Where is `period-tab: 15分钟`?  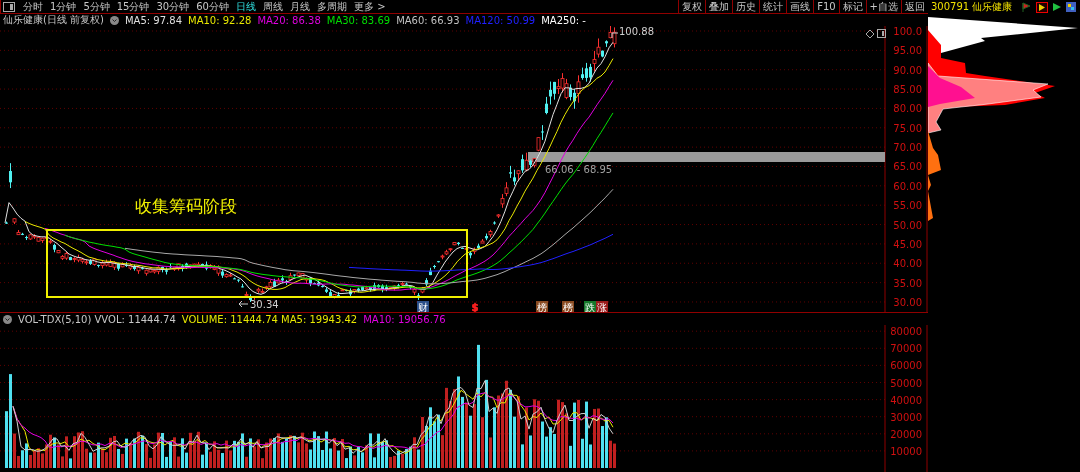
period-tab: 15分钟 is located at coordinates (133, 7).